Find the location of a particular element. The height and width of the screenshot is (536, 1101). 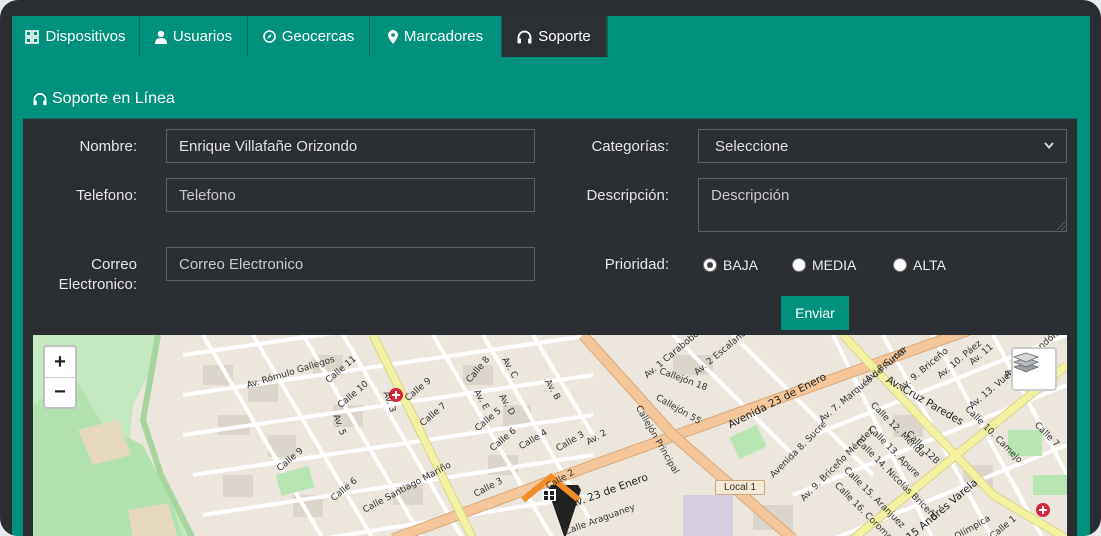

nombre-label: Nombre: is located at coordinates (108, 146).